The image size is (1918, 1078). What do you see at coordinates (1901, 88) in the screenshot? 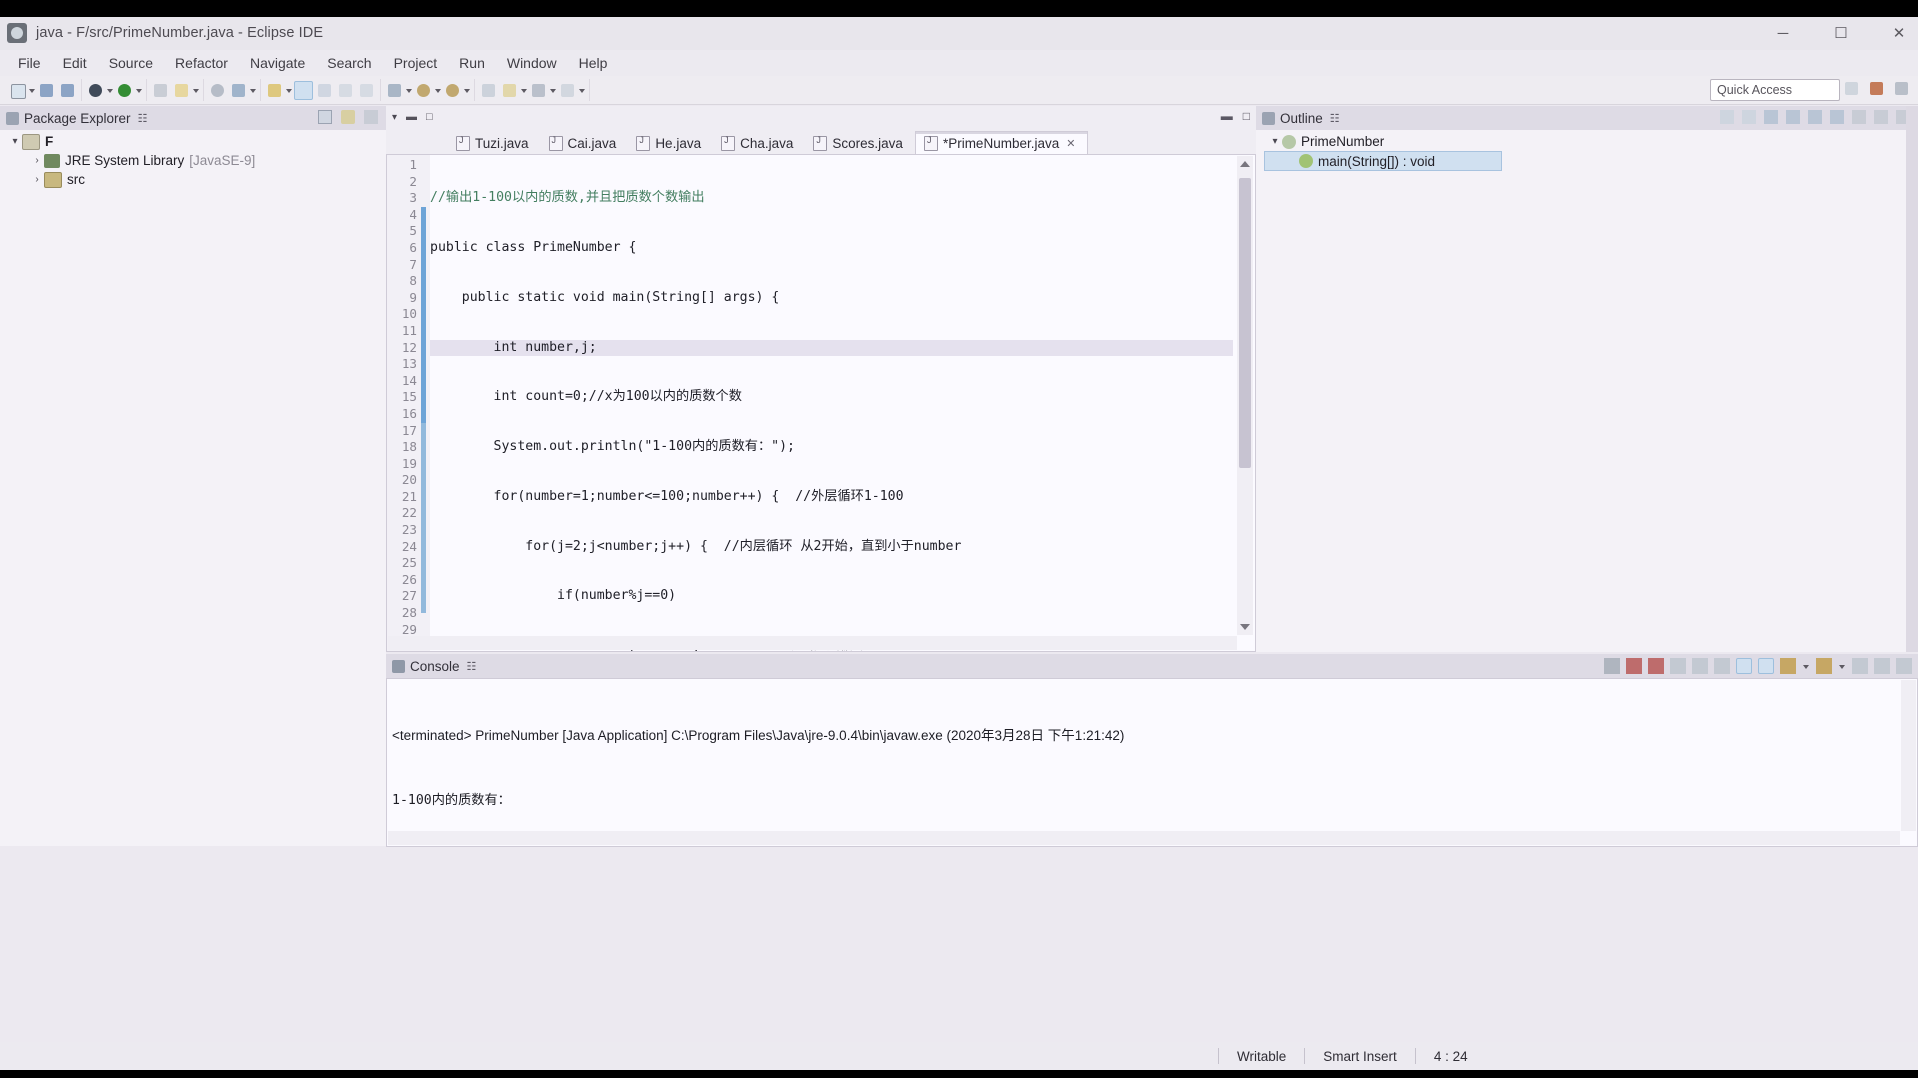
I see `debug-perspective-button` at bounding box center [1901, 88].